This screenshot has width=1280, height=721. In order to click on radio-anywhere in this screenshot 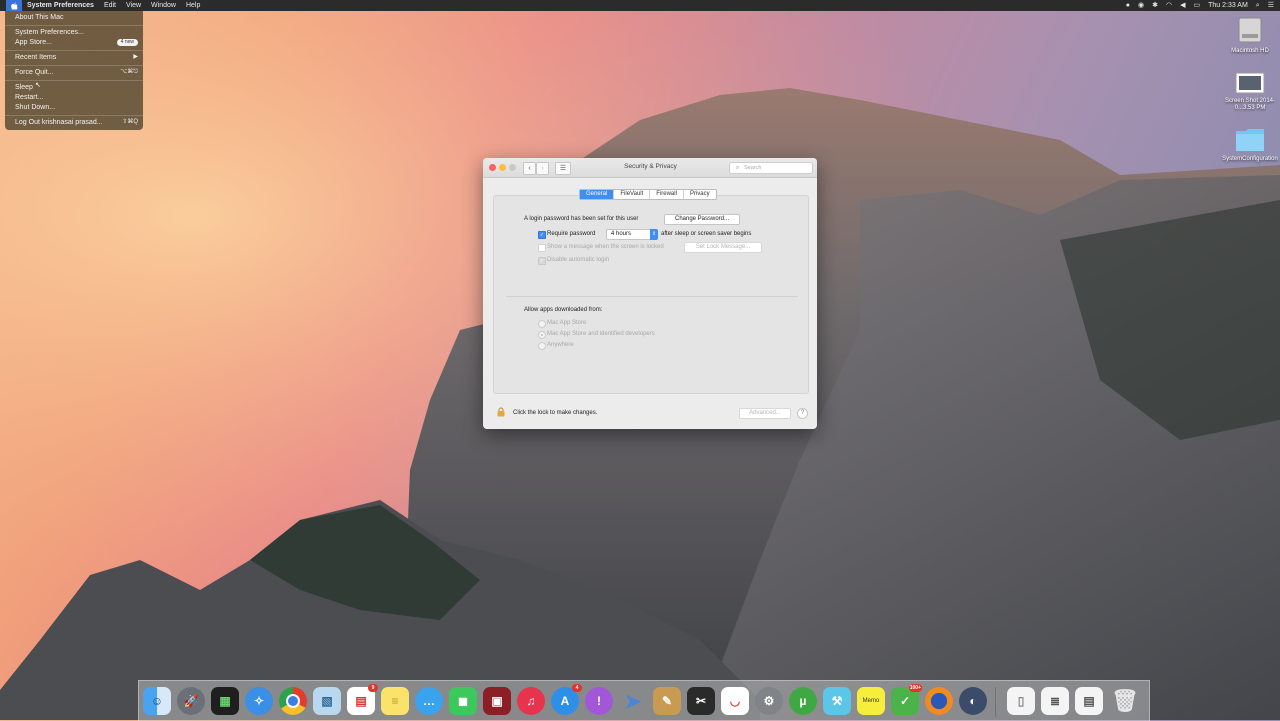, I will do `click(542, 346)`.